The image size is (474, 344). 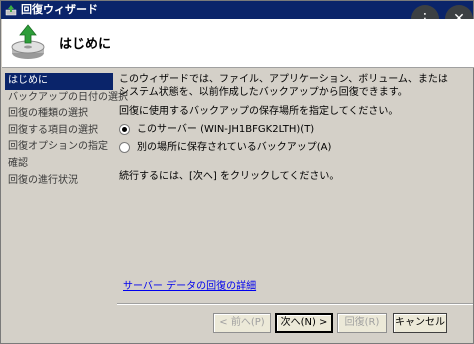 What do you see at coordinates (304, 323) in the screenshot?
I see `next-button: 次へ(N) >` at bounding box center [304, 323].